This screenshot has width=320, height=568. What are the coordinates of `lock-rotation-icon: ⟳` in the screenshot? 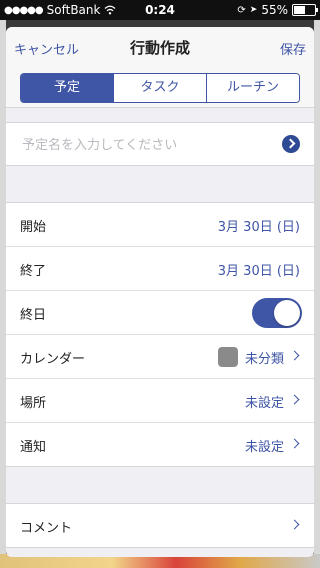 It's located at (241, 10).